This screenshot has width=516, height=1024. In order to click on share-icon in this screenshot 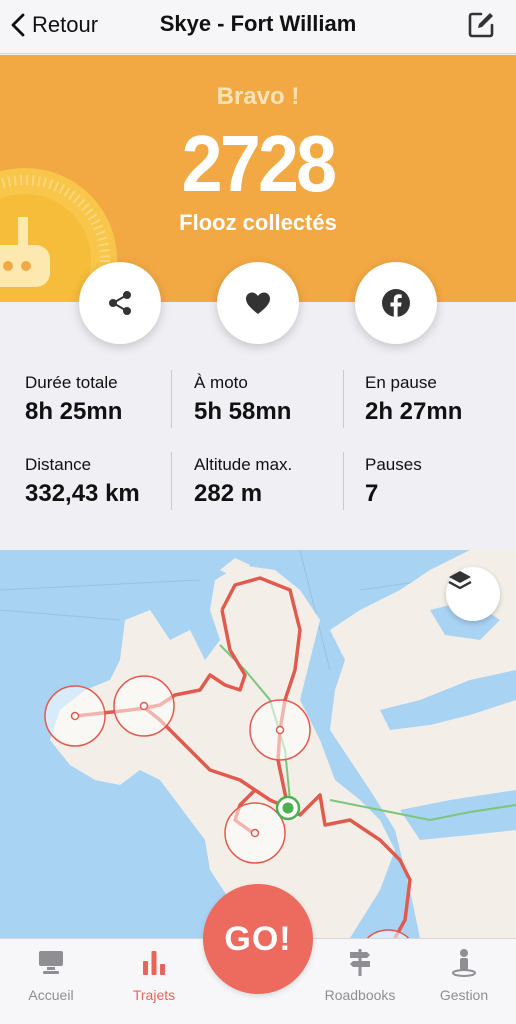, I will do `click(120, 303)`.